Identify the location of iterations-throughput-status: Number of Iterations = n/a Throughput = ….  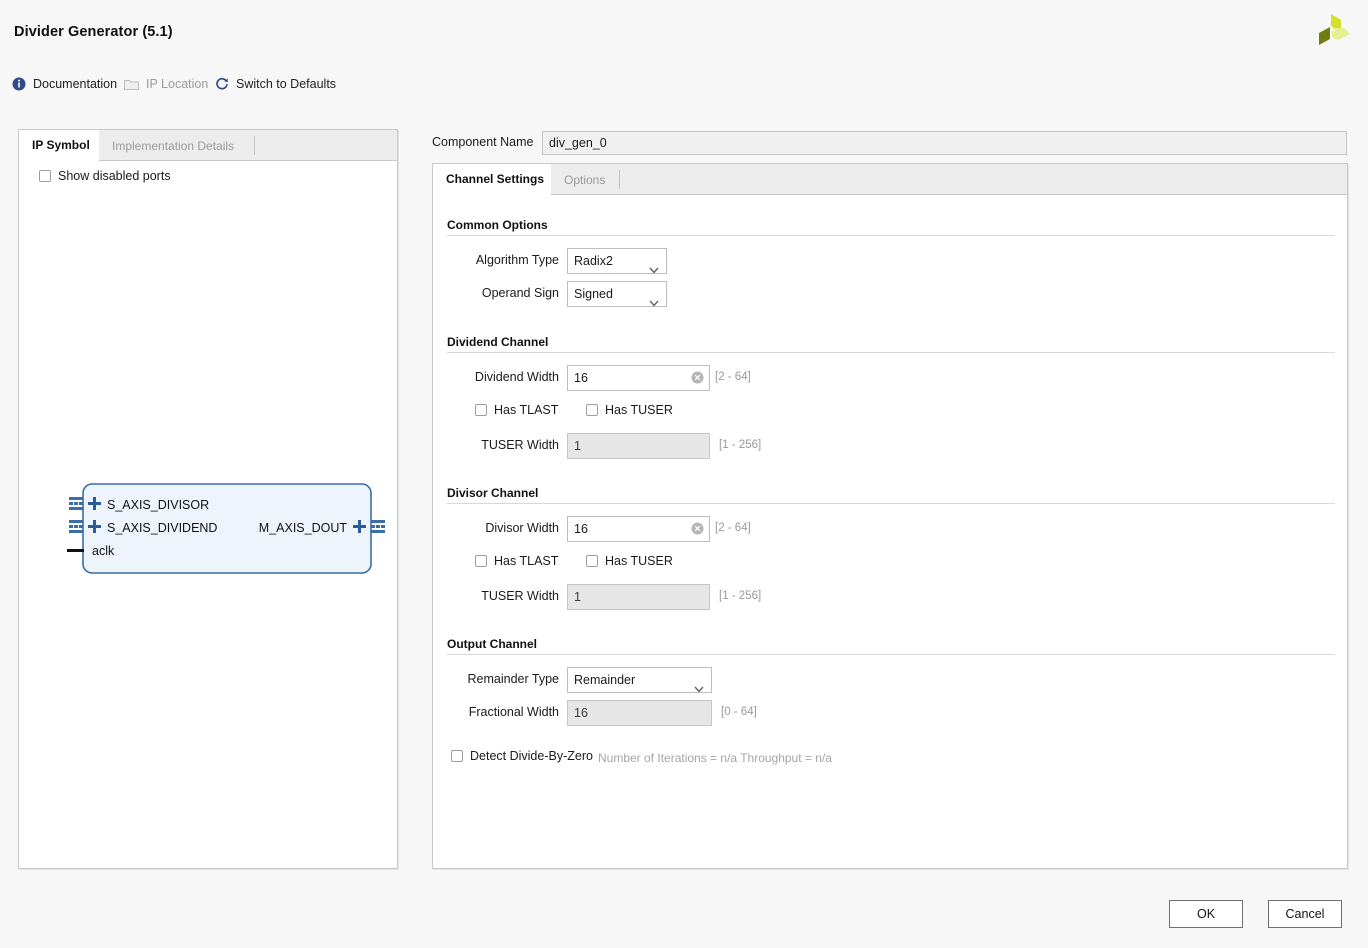
(715, 758).